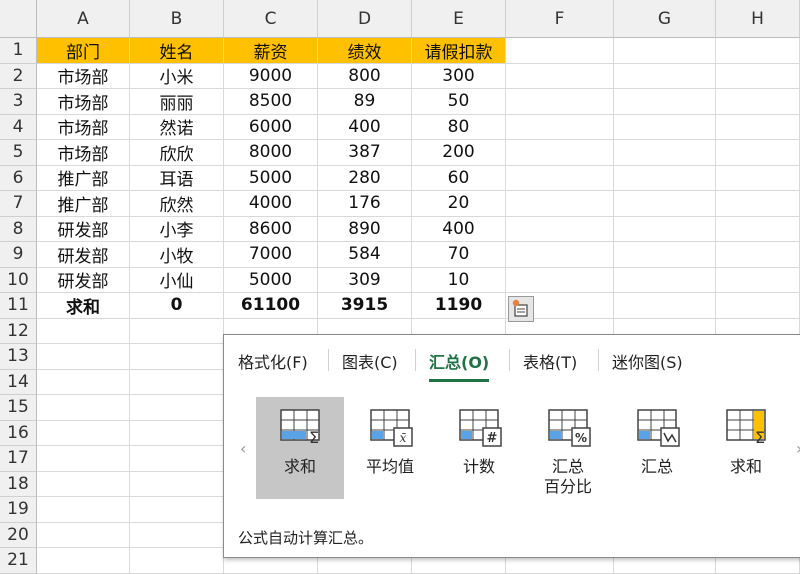 The width and height of the screenshot is (800, 574). Describe the element at coordinates (665, 306) in the screenshot. I see `cell-g11` at that location.